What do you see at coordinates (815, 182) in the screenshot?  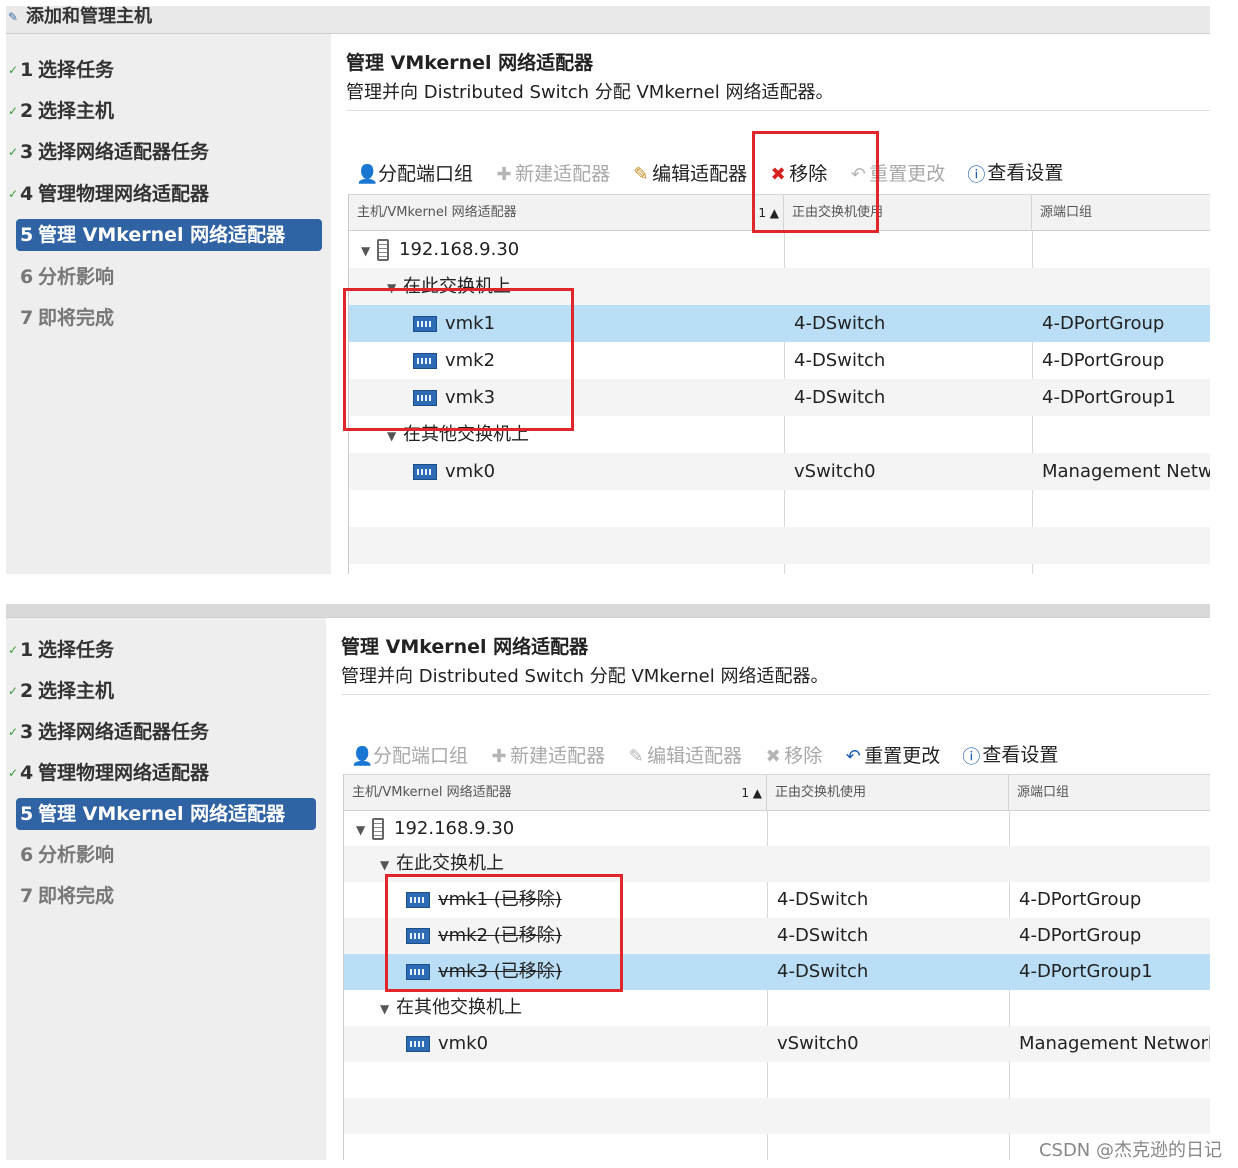 I see `highlight-box-remove` at bounding box center [815, 182].